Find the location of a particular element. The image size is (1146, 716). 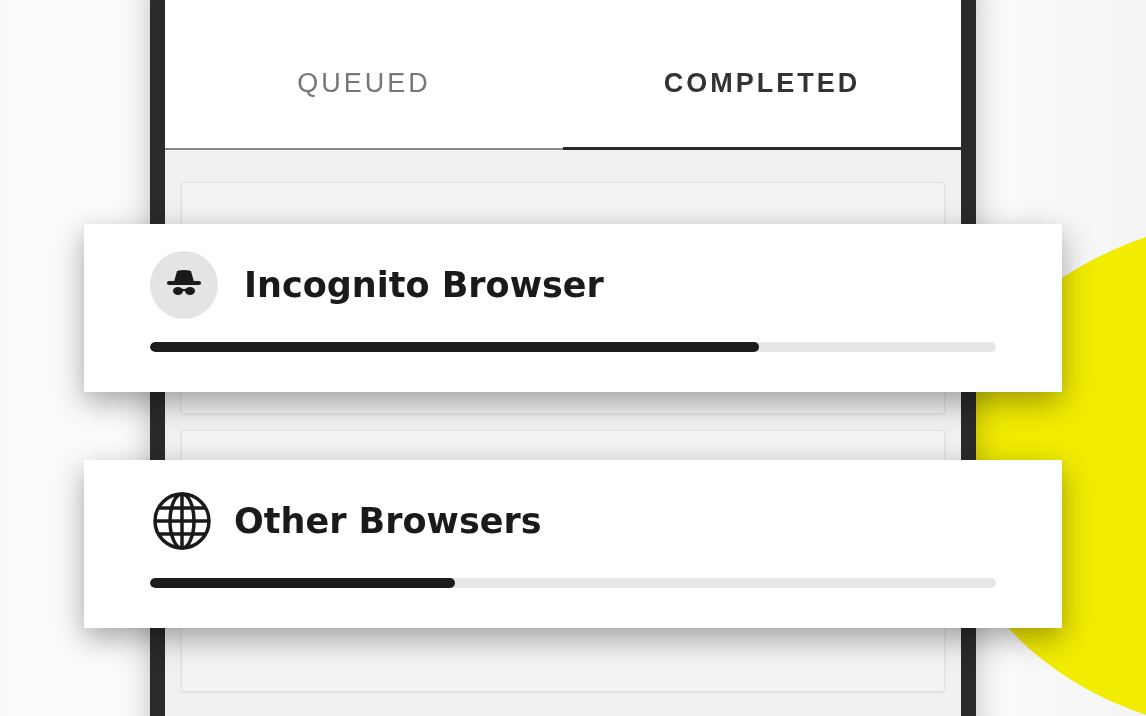

tab: COMPLETED is located at coordinates (762, 75).